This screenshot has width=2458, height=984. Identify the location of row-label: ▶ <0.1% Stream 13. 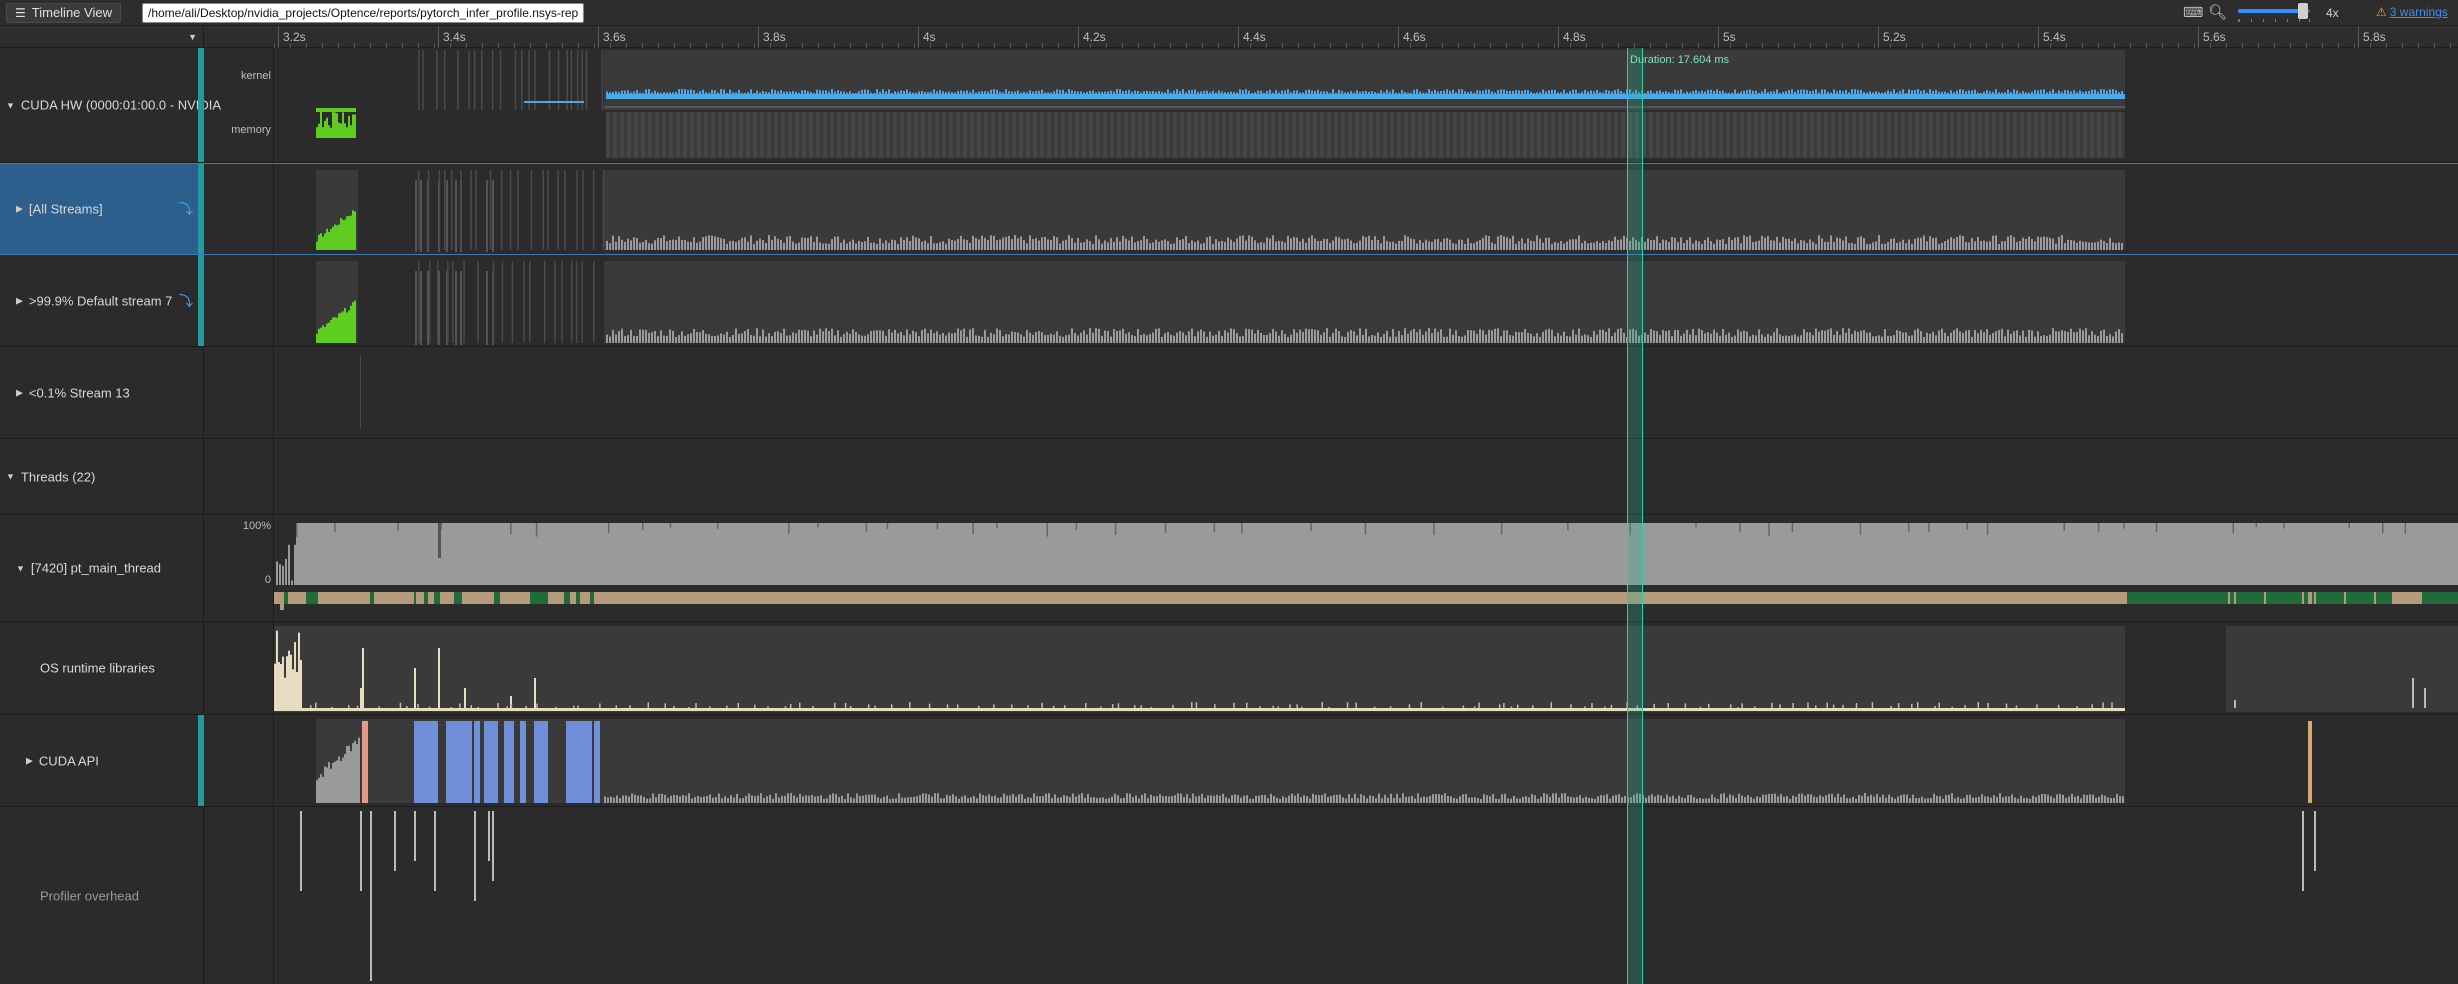
(102, 392).